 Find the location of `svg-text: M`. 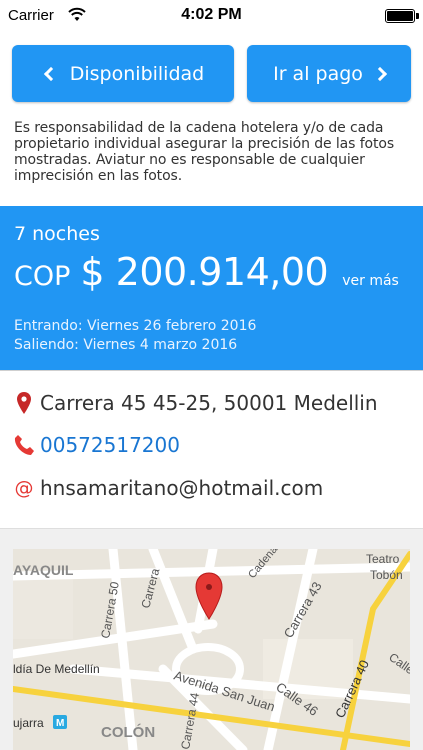

svg-text: M is located at coordinates (60, 723).